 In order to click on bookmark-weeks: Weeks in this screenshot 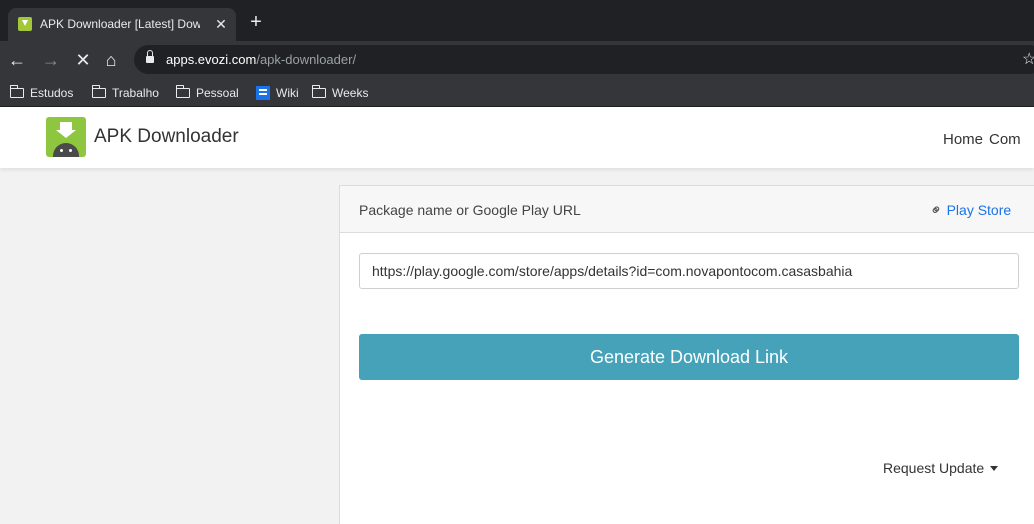, I will do `click(340, 93)`.